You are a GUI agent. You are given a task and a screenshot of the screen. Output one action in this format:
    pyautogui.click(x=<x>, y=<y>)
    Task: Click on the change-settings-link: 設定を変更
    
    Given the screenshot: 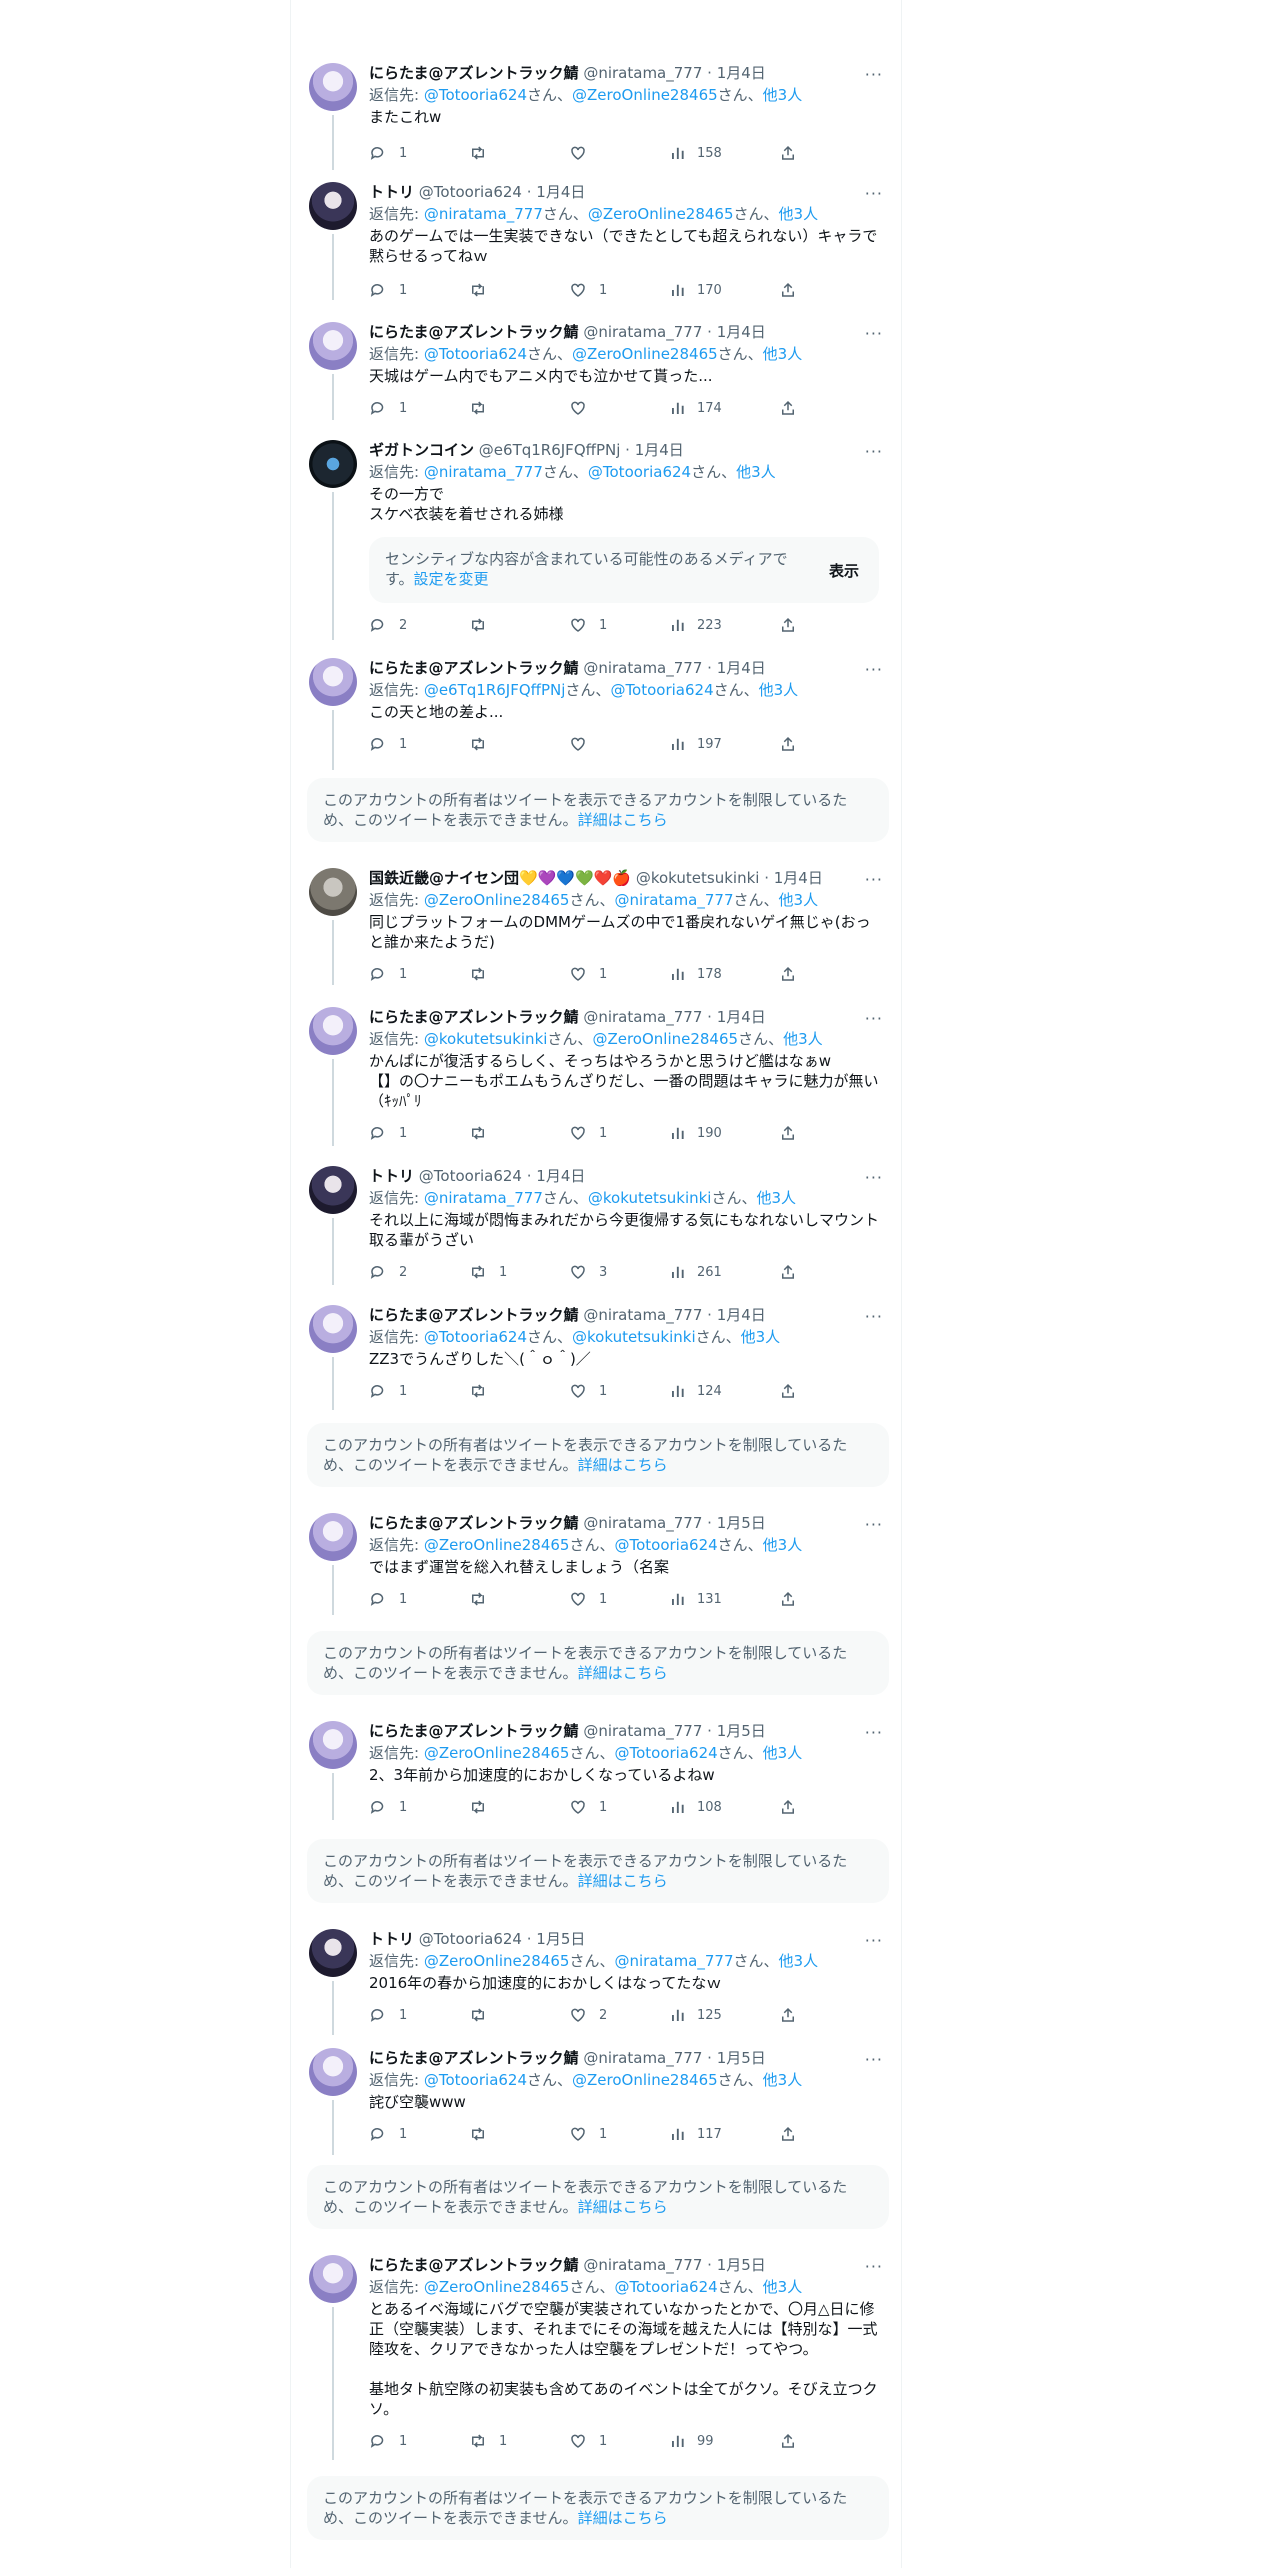 What is the action you would take?
    pyautogui.click(x=451, y=579)
    